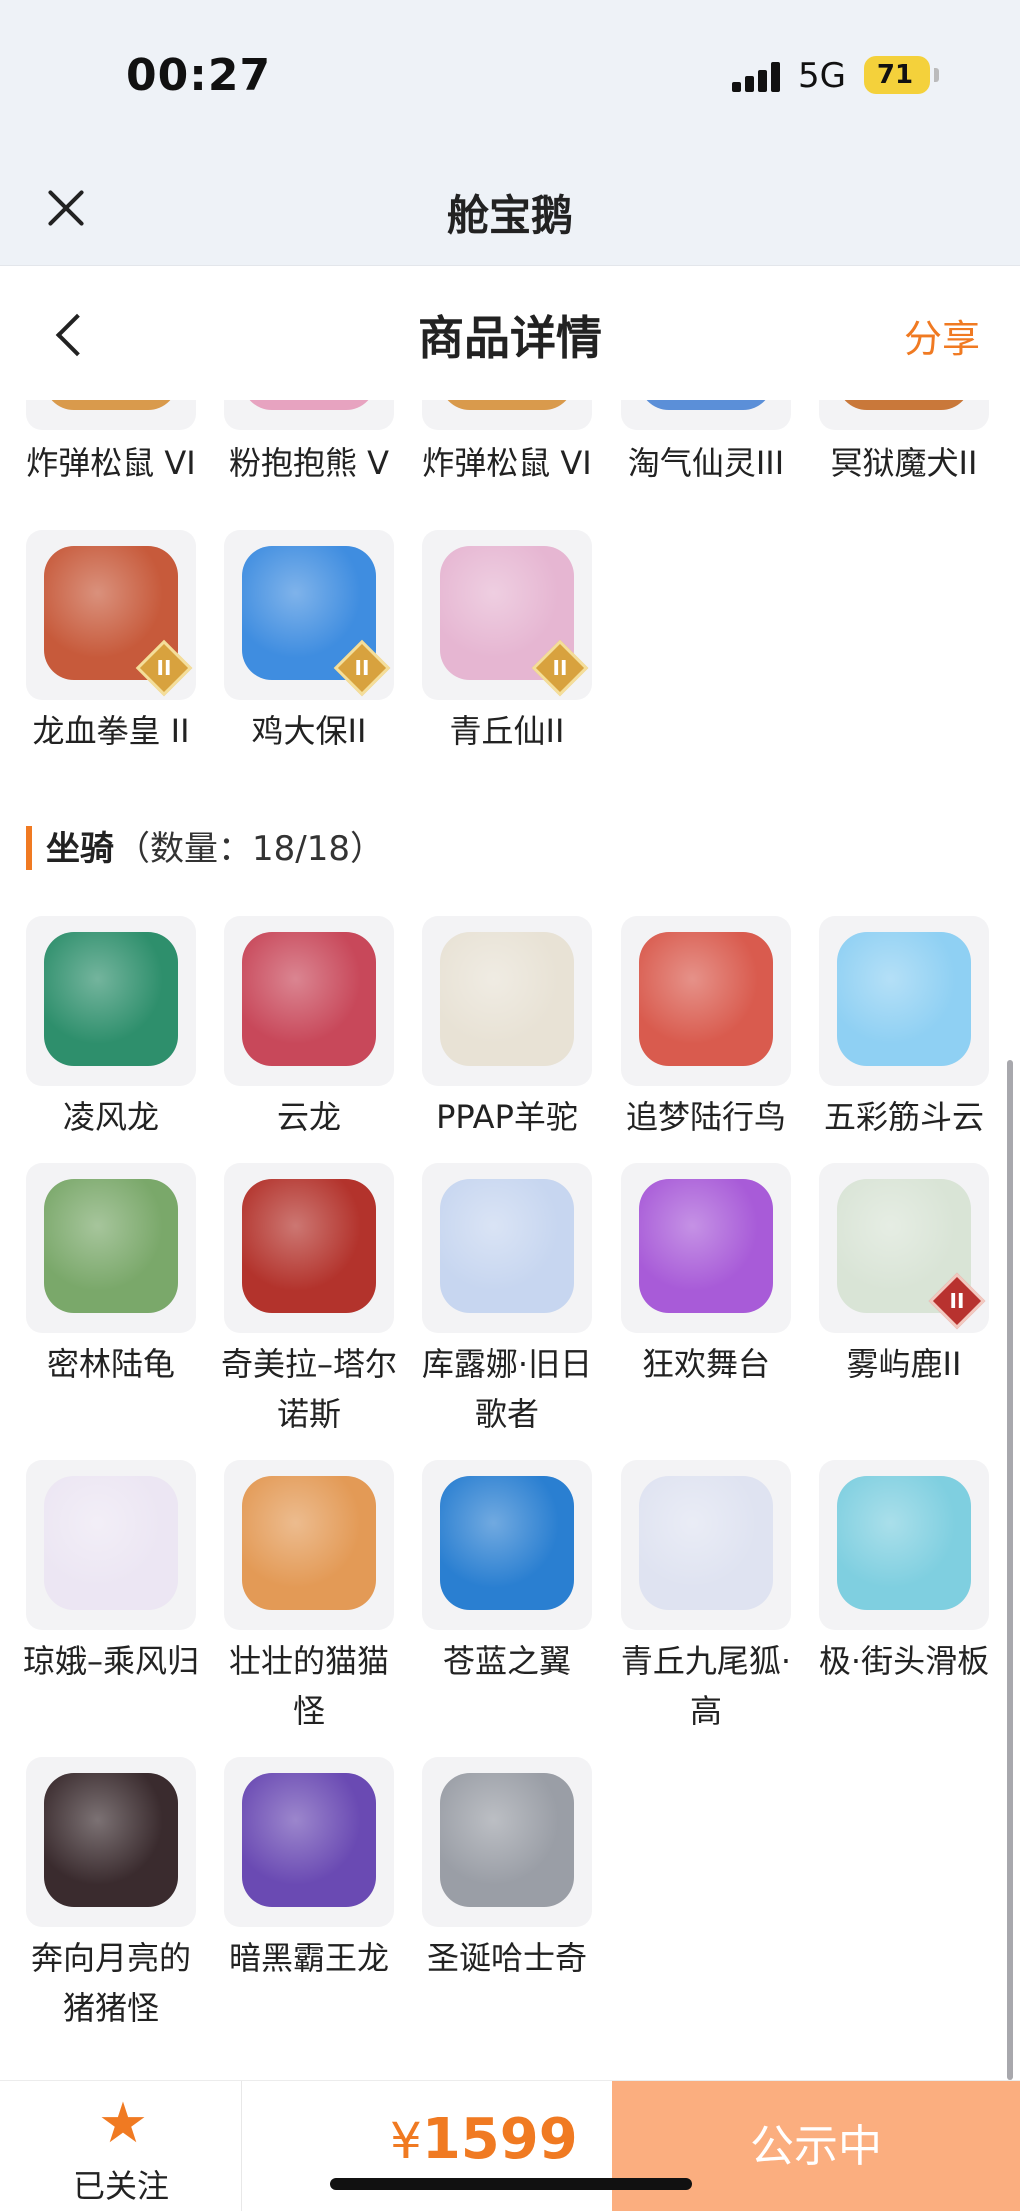 The image size is (1020, 2211). I want to click on item-name: 凌风龙, so click(110, 1117).